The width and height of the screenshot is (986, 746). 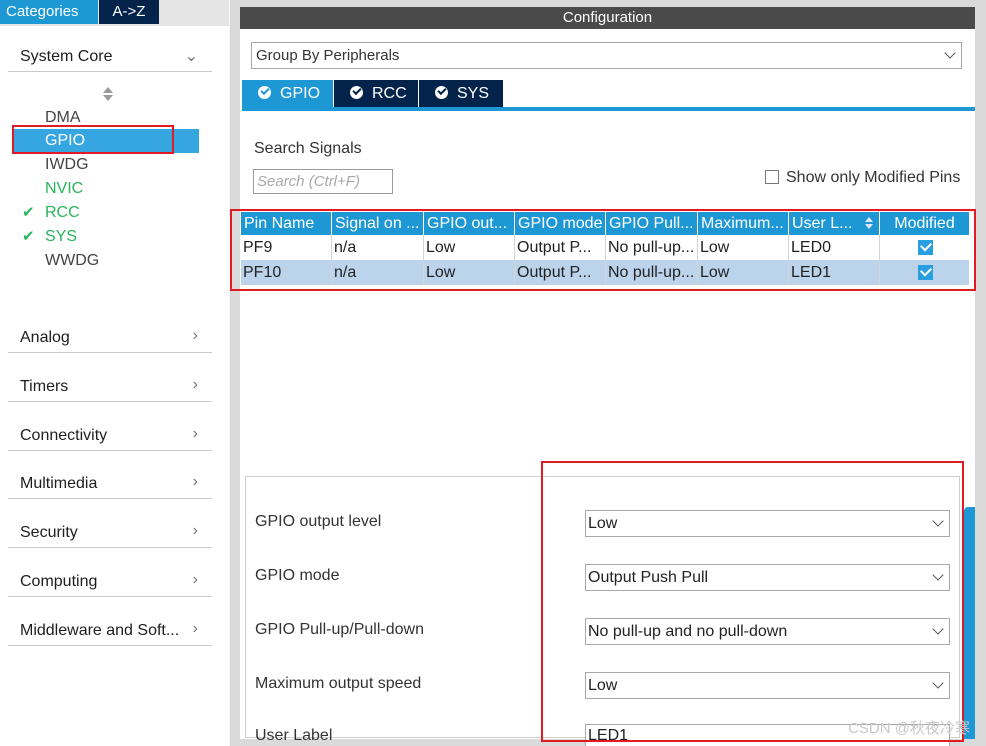 What do you see at coordinates (63, 117) in the screenshot?
I see `sidebar-item-label: DMA` at bounding box center [63, 117].